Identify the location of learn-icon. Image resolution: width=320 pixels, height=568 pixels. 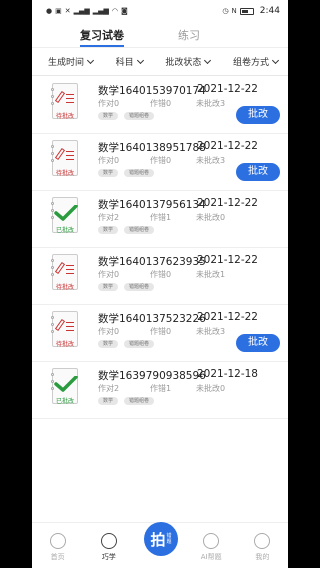
(108, 541).